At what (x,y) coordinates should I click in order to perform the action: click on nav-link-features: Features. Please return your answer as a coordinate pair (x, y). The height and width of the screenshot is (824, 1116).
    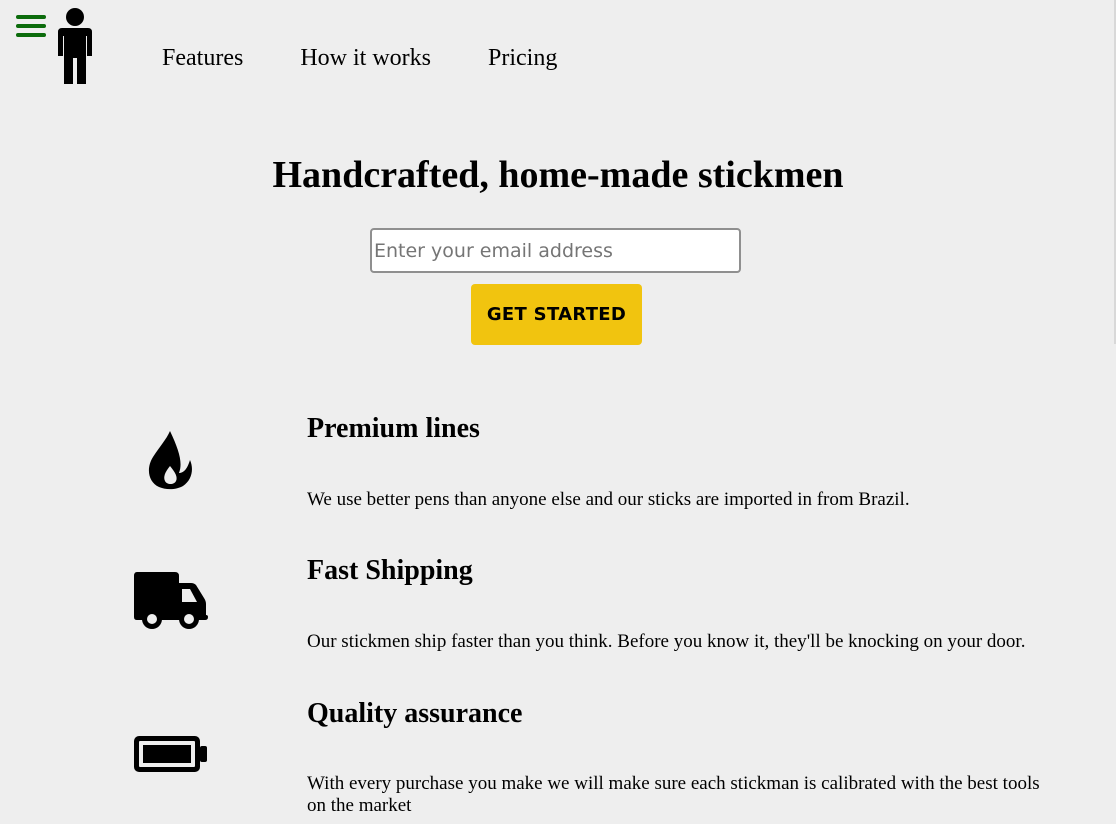
    Looking at the image, I should click on (202, 58).